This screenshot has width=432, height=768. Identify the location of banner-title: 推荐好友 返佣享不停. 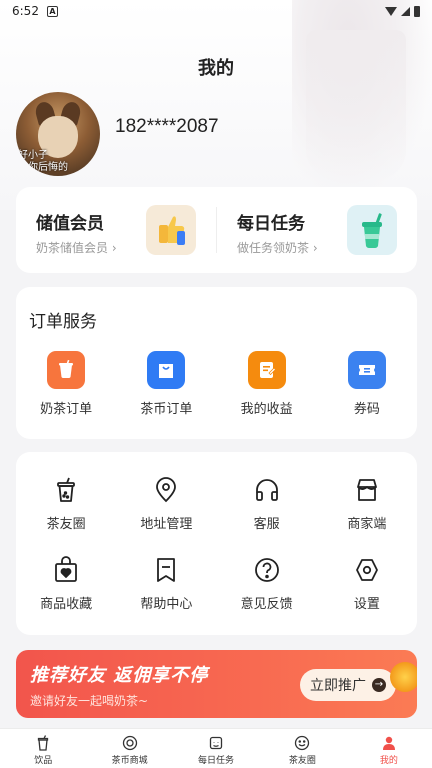
(119, 675).